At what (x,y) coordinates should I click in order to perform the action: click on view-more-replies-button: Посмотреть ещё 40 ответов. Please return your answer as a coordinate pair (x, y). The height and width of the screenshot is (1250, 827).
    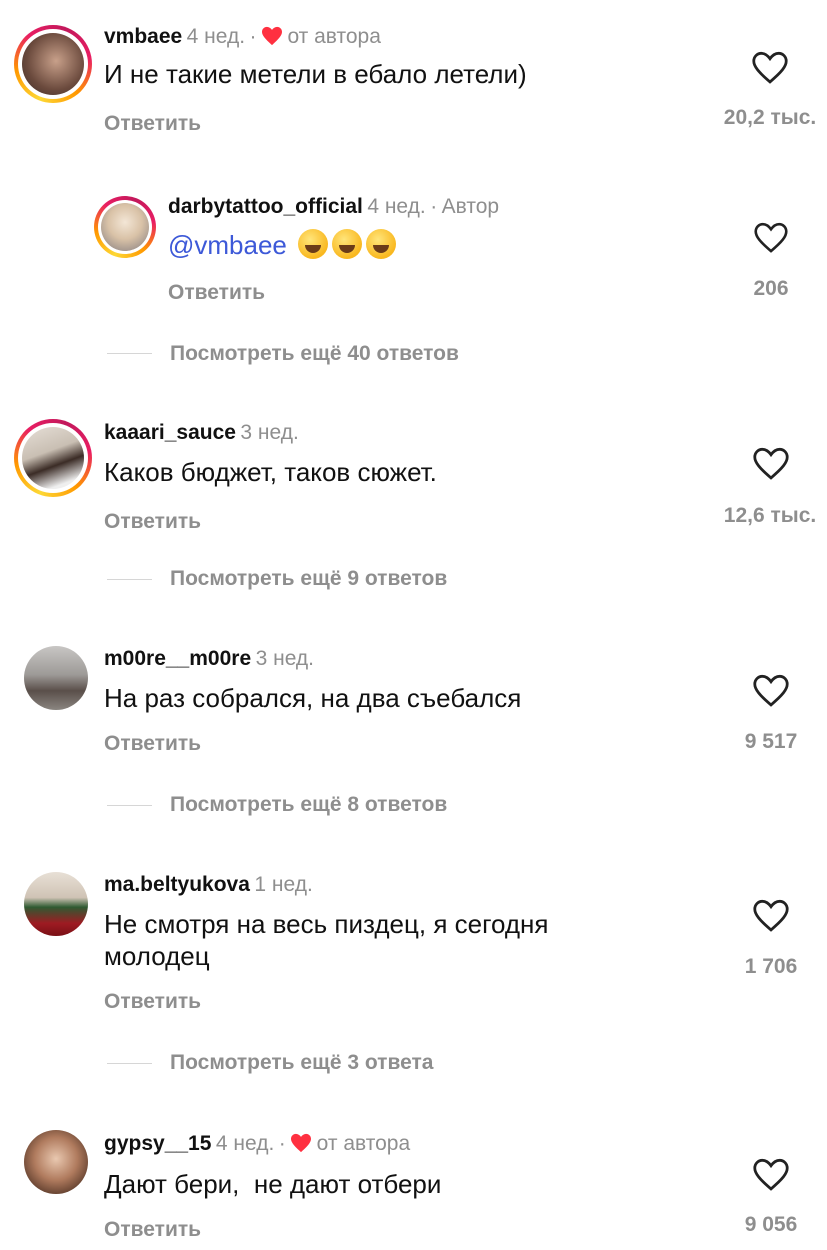
    Looking at the image, I should click on (314, 354).